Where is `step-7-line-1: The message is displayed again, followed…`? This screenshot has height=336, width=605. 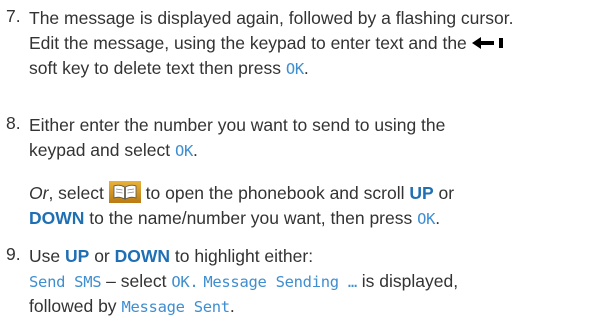
step-7-line-1: The message is displayed again, followed… is located at coordinates (271, 18).